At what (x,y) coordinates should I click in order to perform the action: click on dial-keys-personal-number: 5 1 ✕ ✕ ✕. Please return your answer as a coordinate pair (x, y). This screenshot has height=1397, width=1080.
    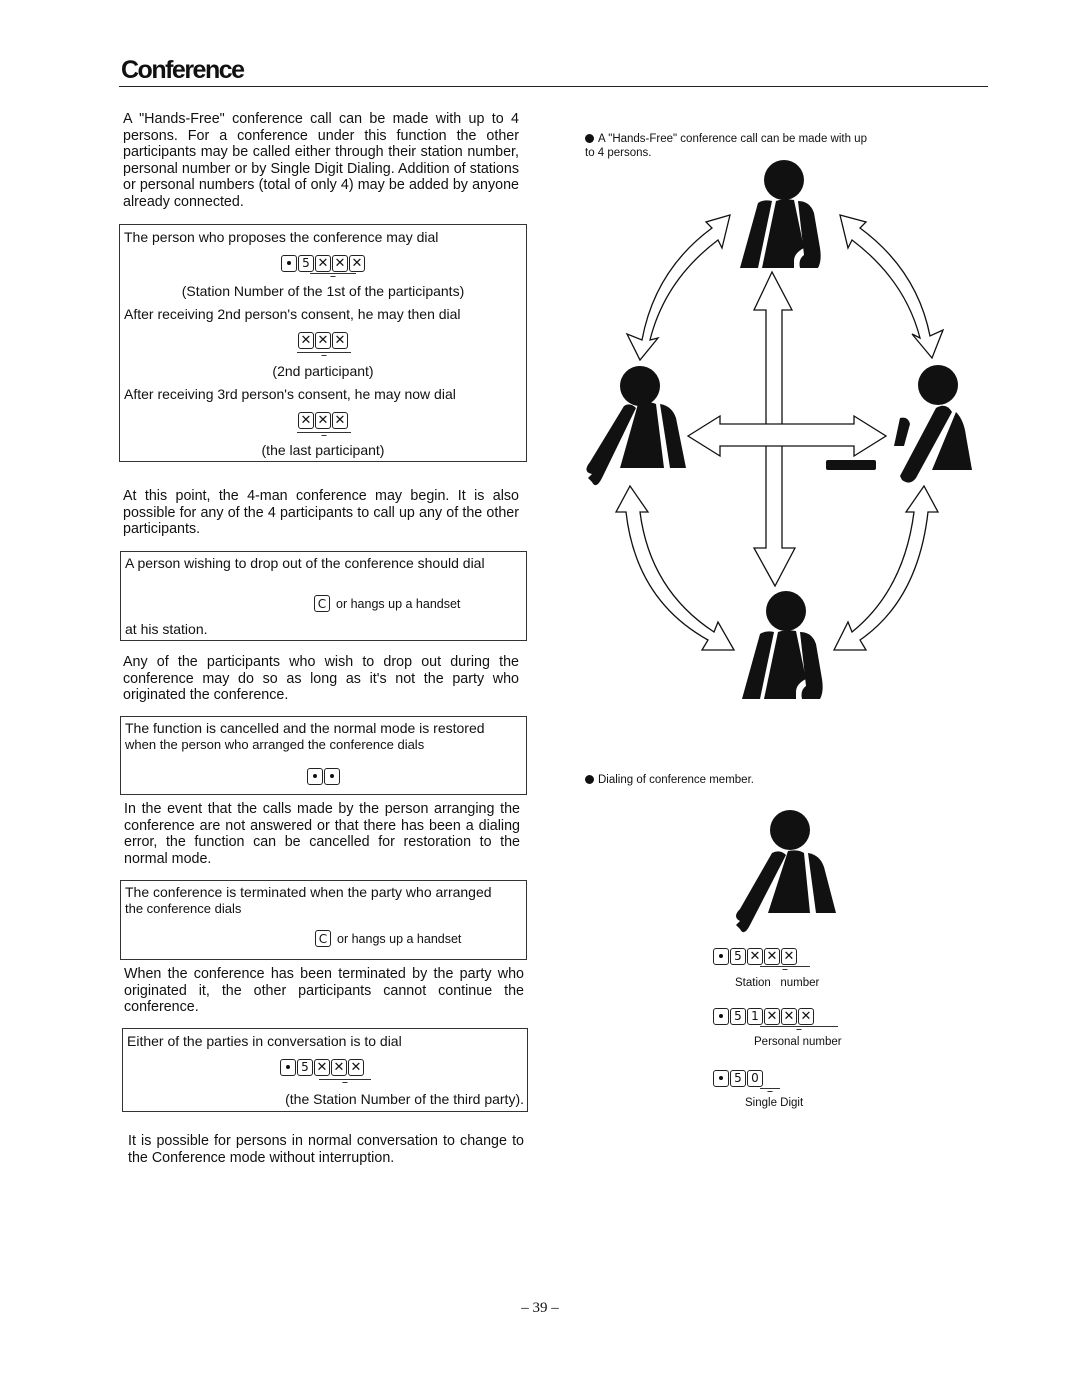
    Looking at the image, I should click on (763, 1016).